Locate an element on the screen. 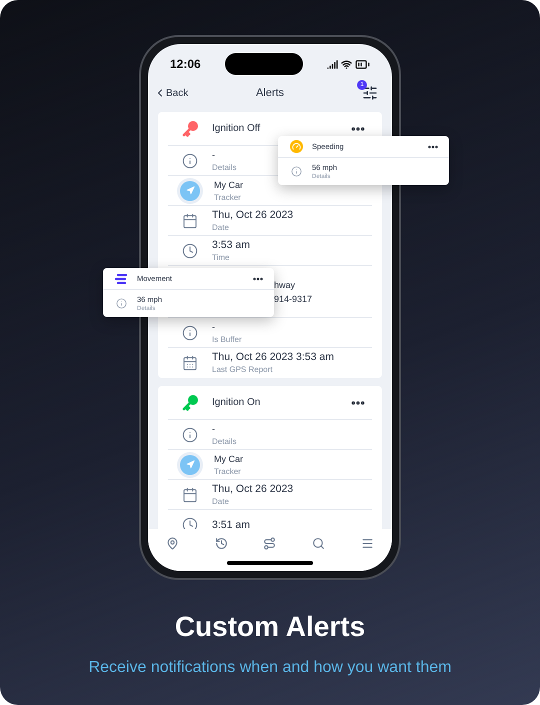  route-icon is located at coordinates (269, 543).